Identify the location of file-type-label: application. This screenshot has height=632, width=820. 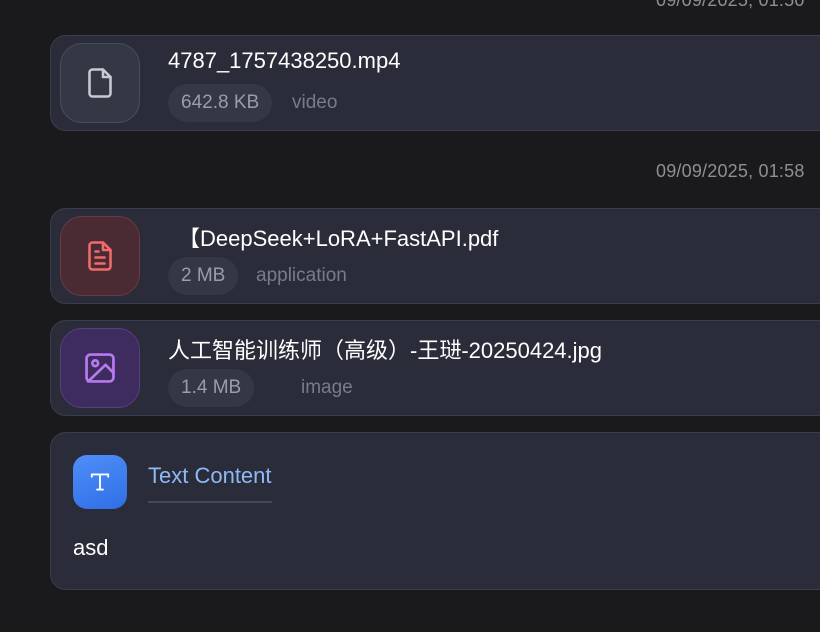
(301, 275).